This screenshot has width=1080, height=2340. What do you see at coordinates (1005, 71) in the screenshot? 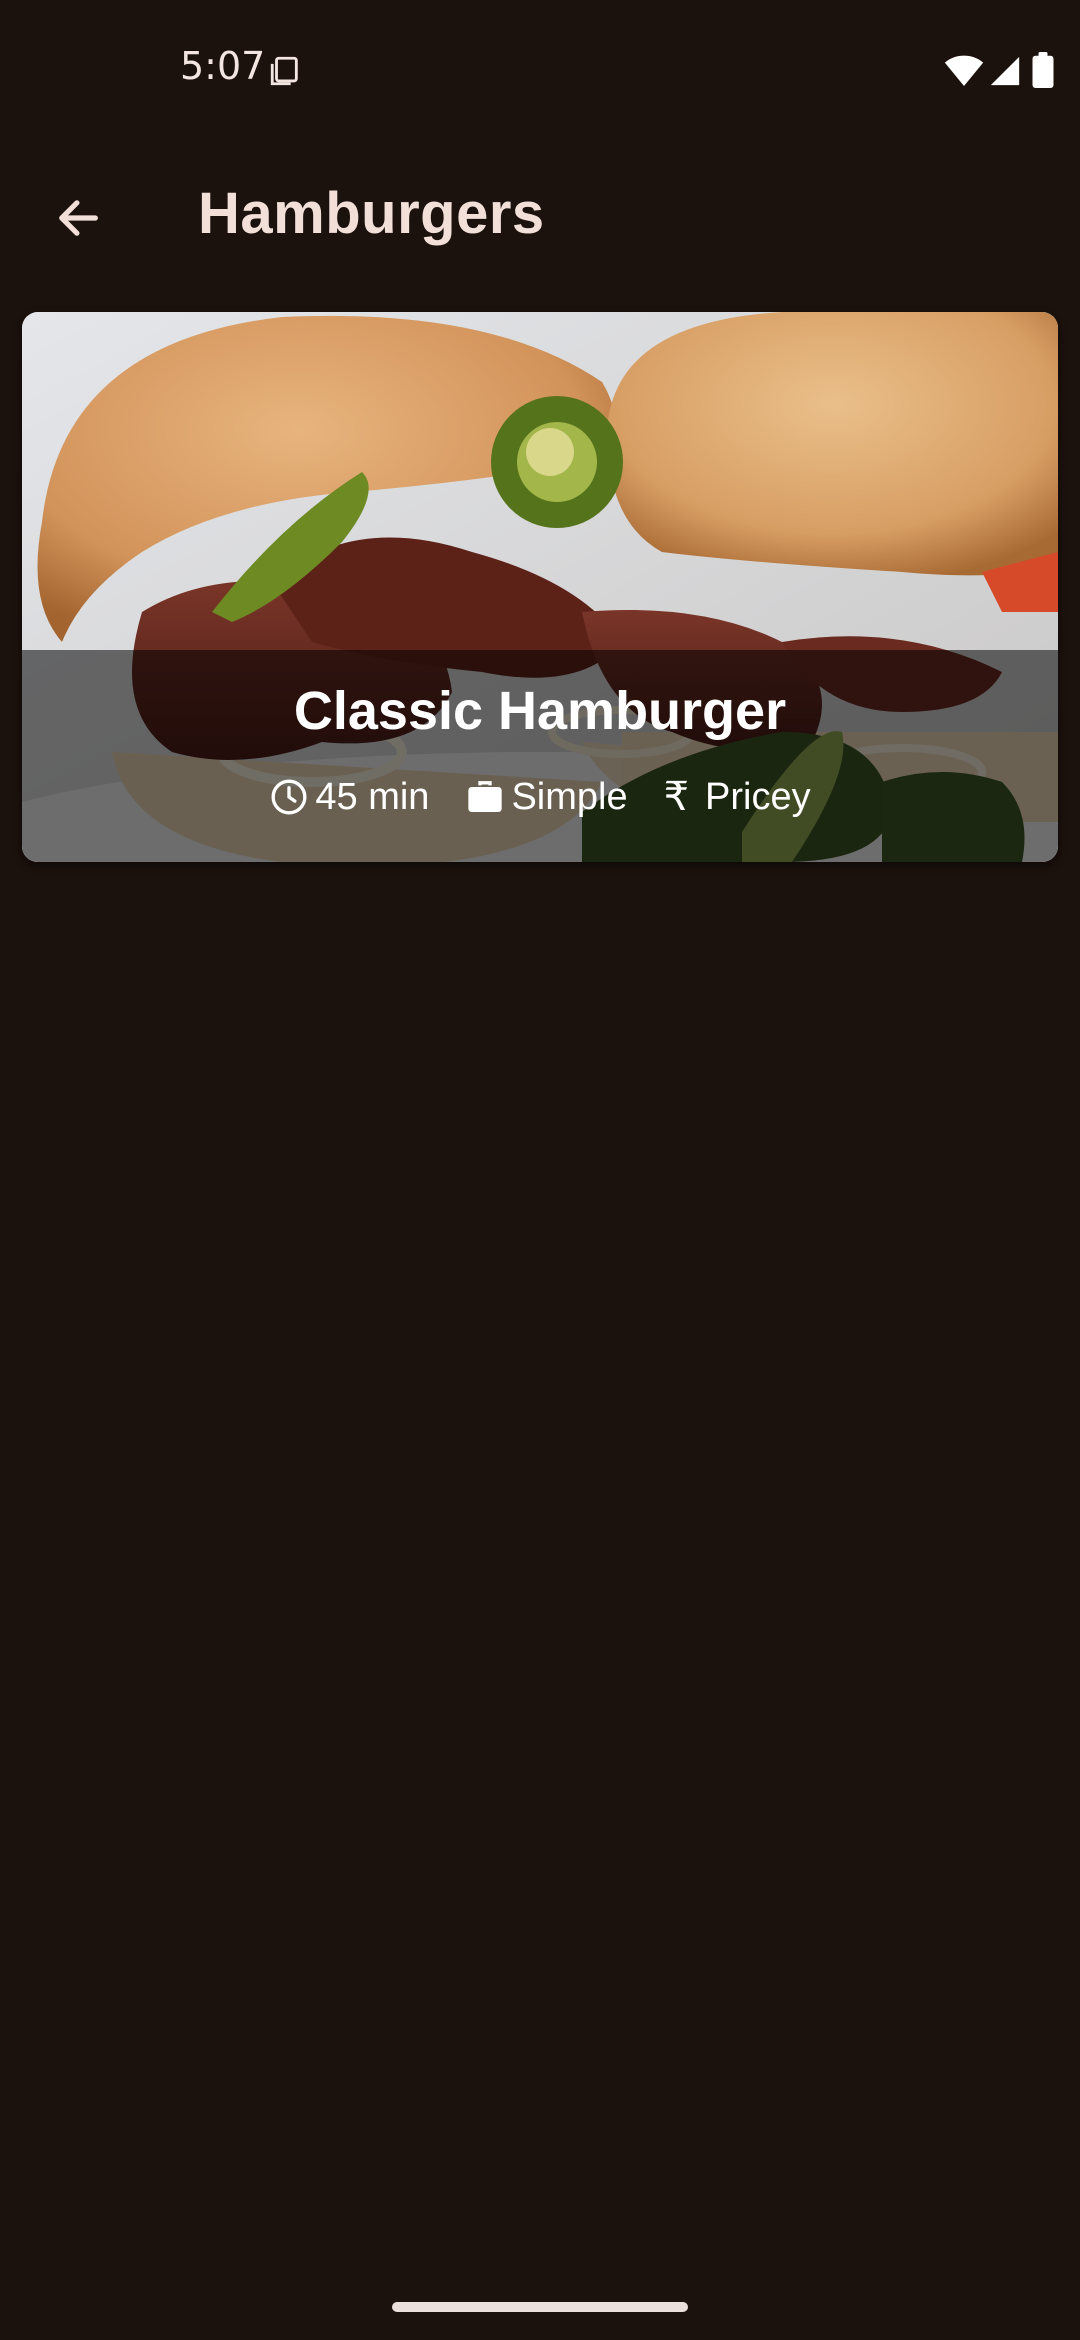
I see `signal-icon` at bounding box center [1005, 71].